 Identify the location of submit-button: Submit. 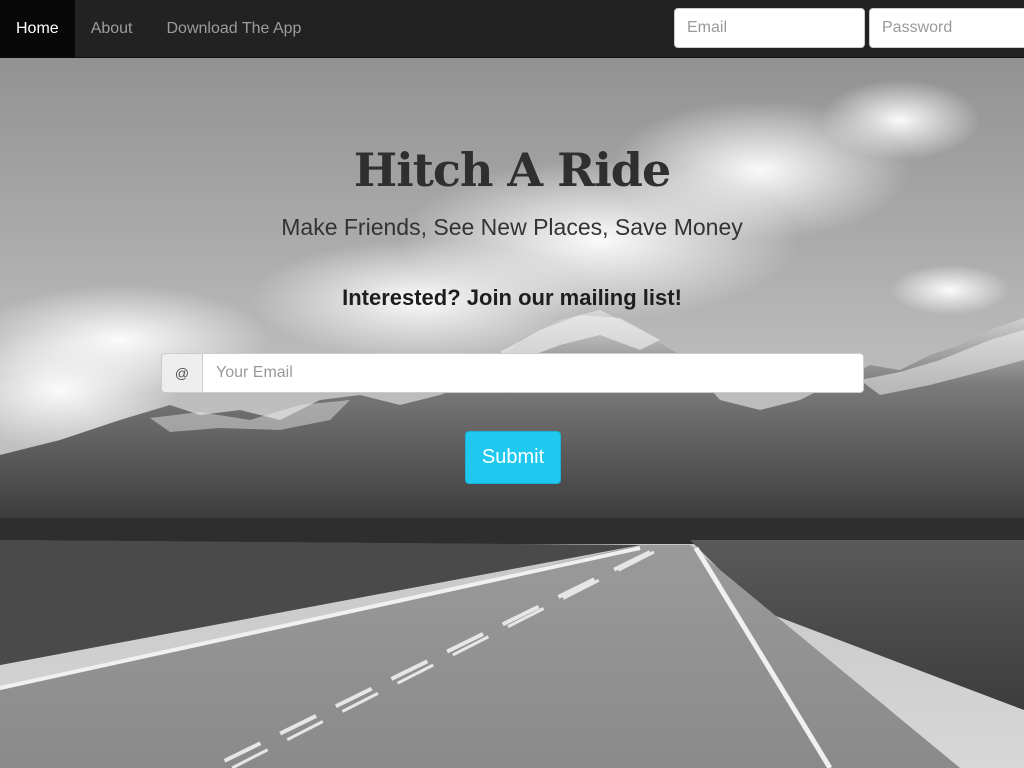
(513, 457).